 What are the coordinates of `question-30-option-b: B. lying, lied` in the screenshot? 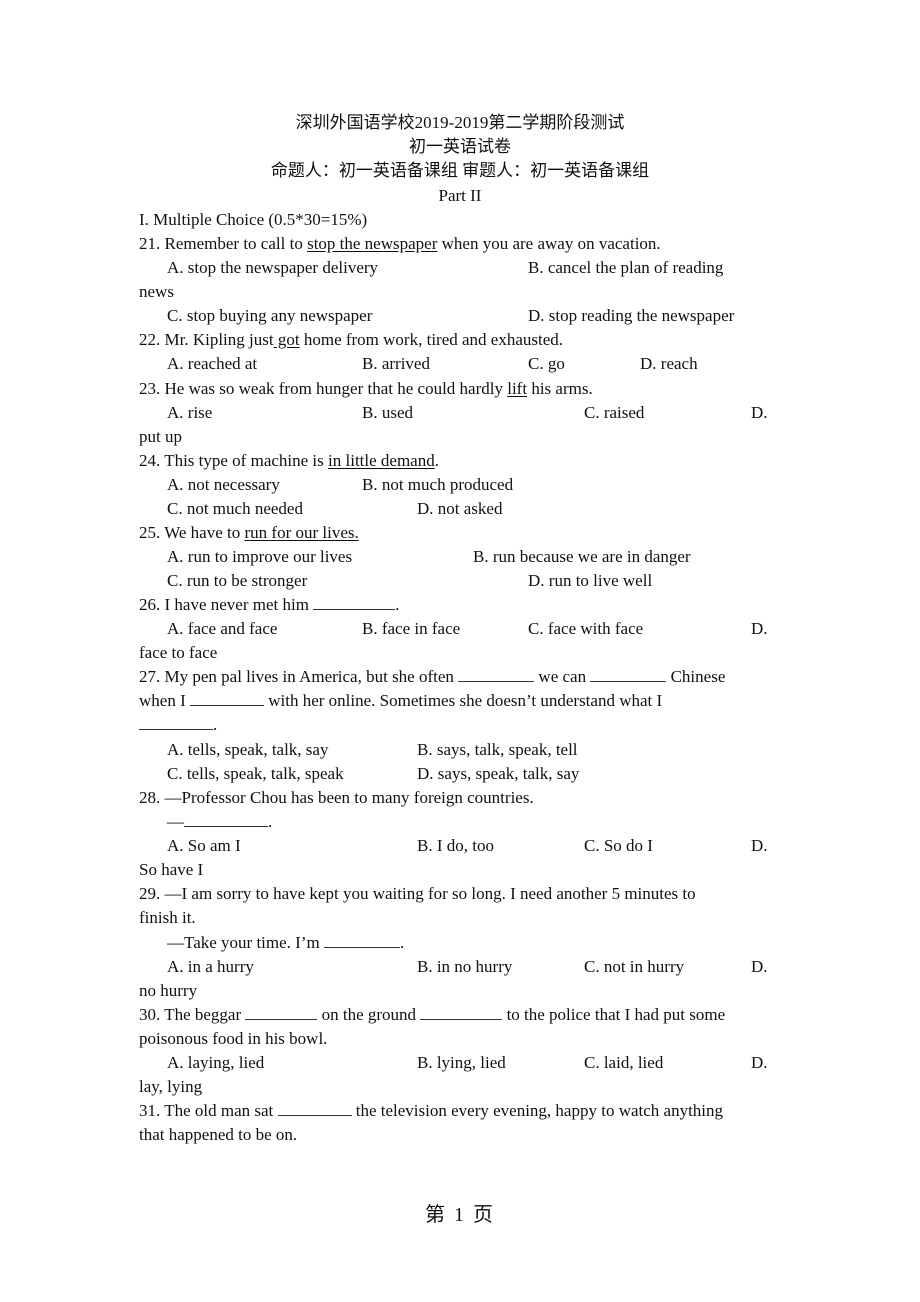 It's located at (461, 1062).